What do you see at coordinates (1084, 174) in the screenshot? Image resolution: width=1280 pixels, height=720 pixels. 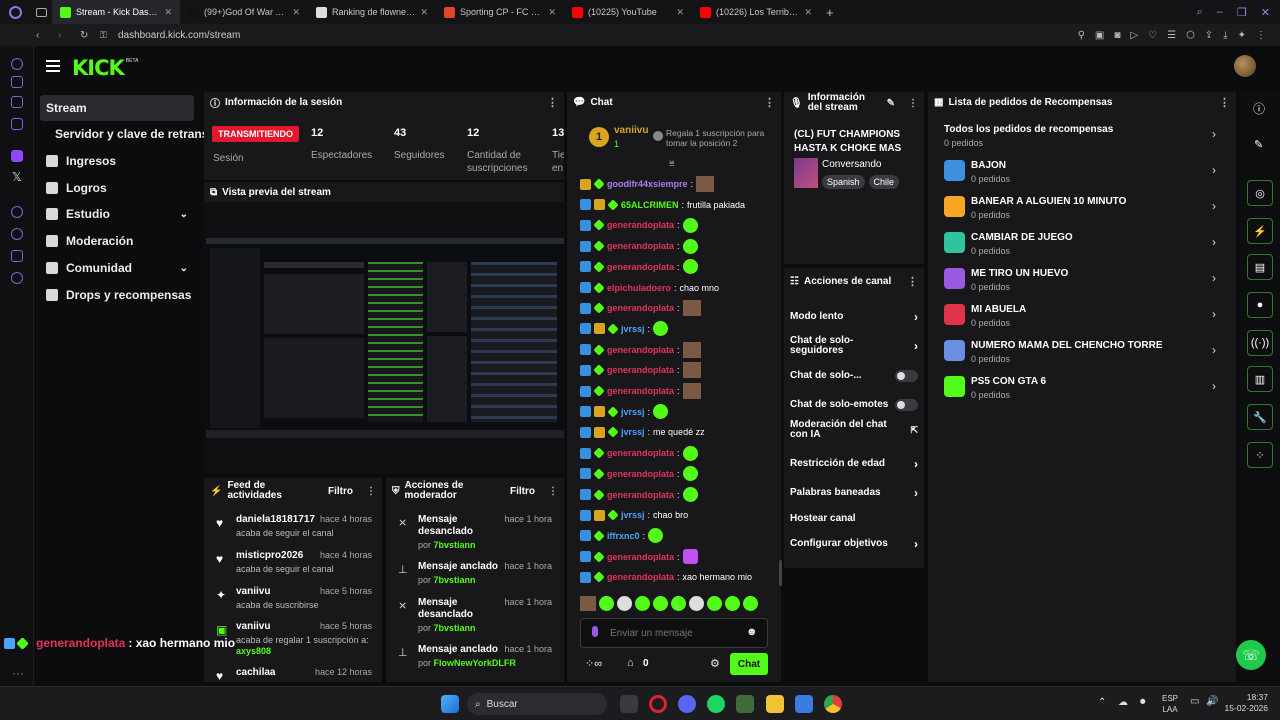 I see `reward-item: BAJON 0 pedidos ›` at bounding box center [1084, 174].